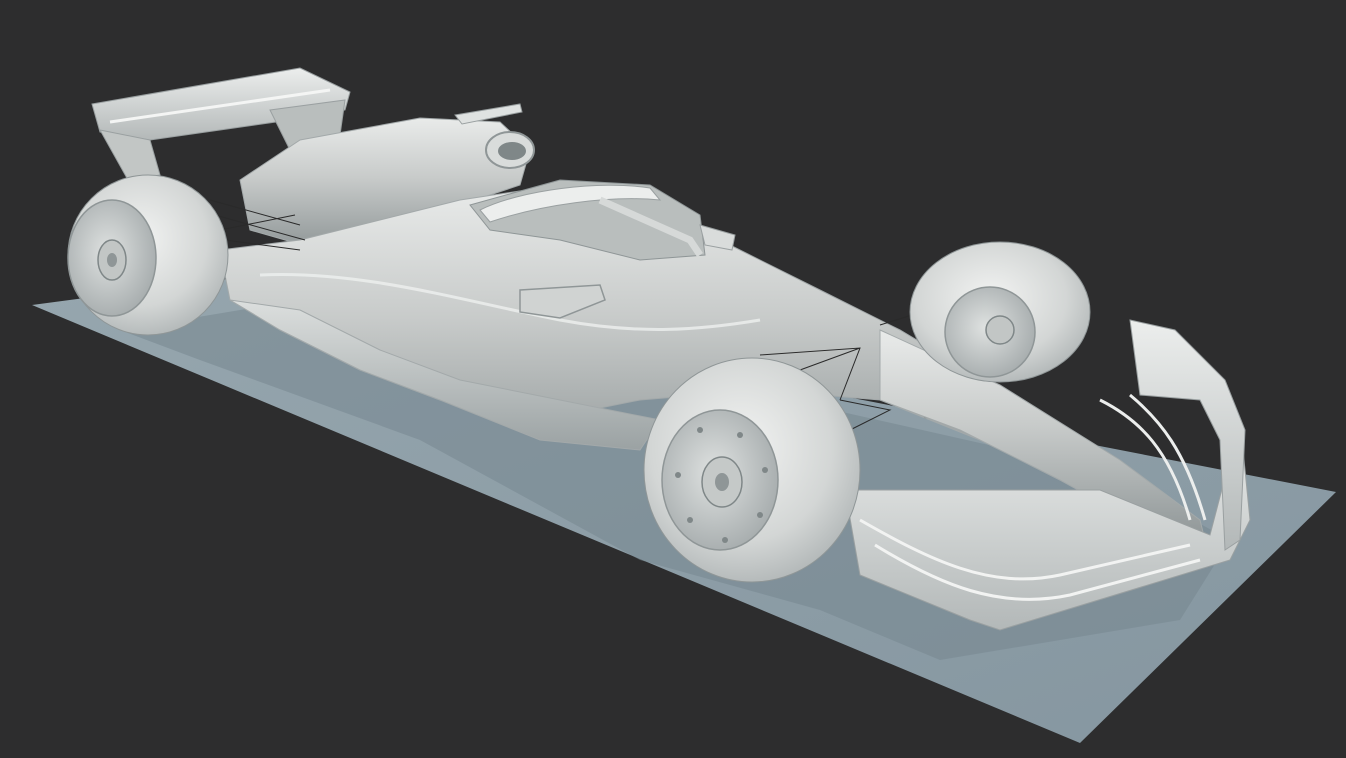  Describe the element at coordinates (148, 255) in the screenshot. I see `rear-tire` at that location.